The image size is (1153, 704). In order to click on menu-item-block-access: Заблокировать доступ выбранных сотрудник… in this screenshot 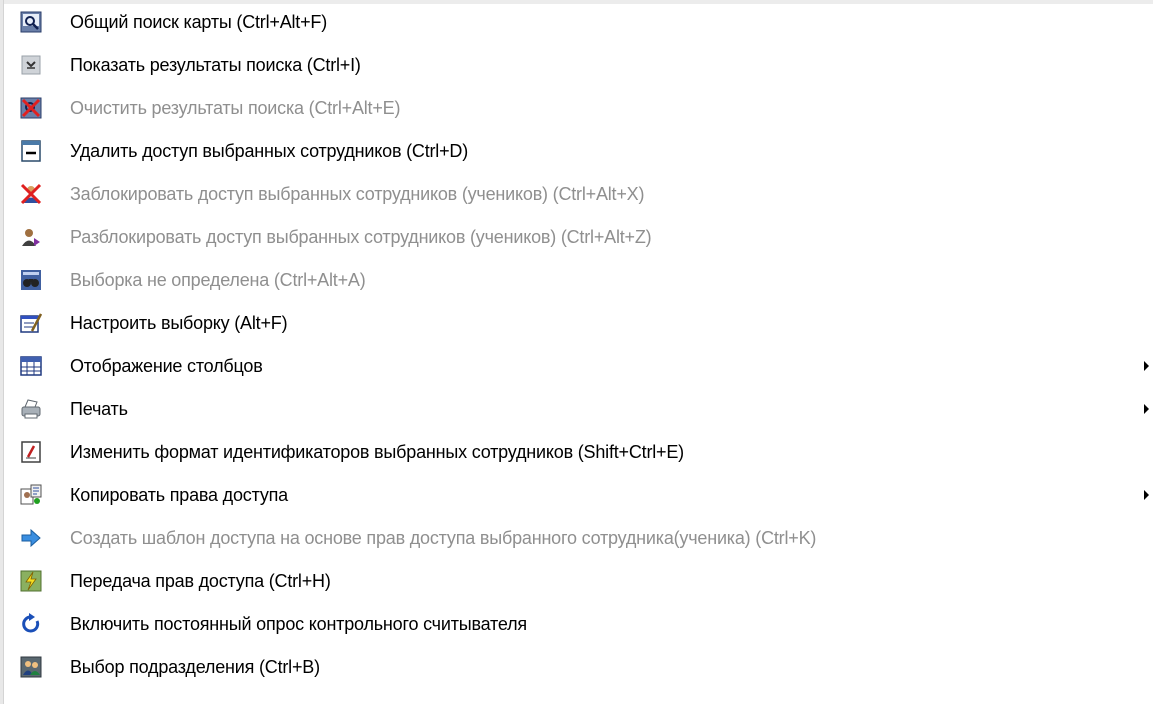, I will do `click(578, 194)`.